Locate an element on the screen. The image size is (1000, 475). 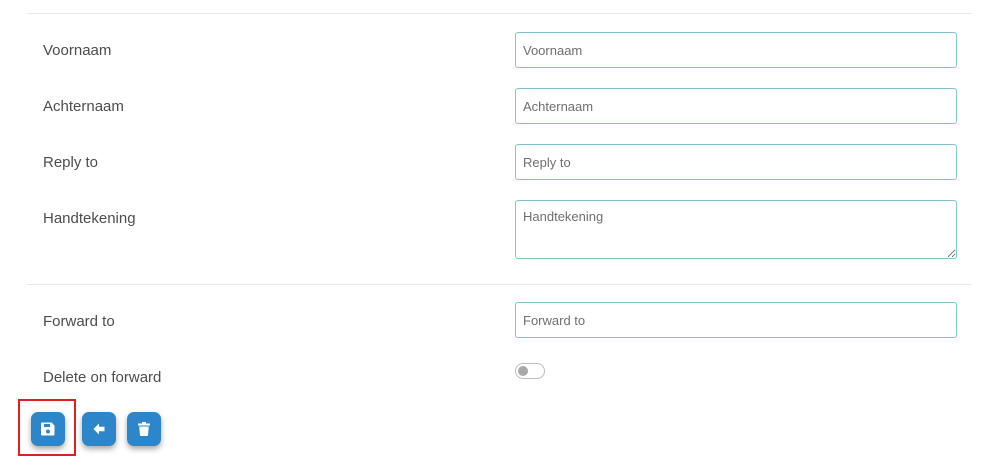
delete-on-forward-label: Delete on forward is located at coordinates (102, 377).